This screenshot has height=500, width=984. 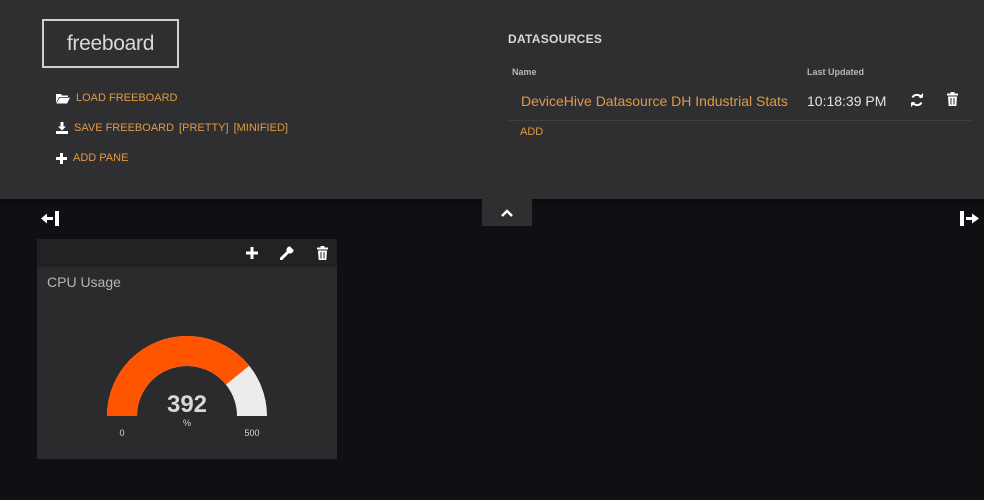 I want to click on chevron-up-icon, so click(x=507, y=212).